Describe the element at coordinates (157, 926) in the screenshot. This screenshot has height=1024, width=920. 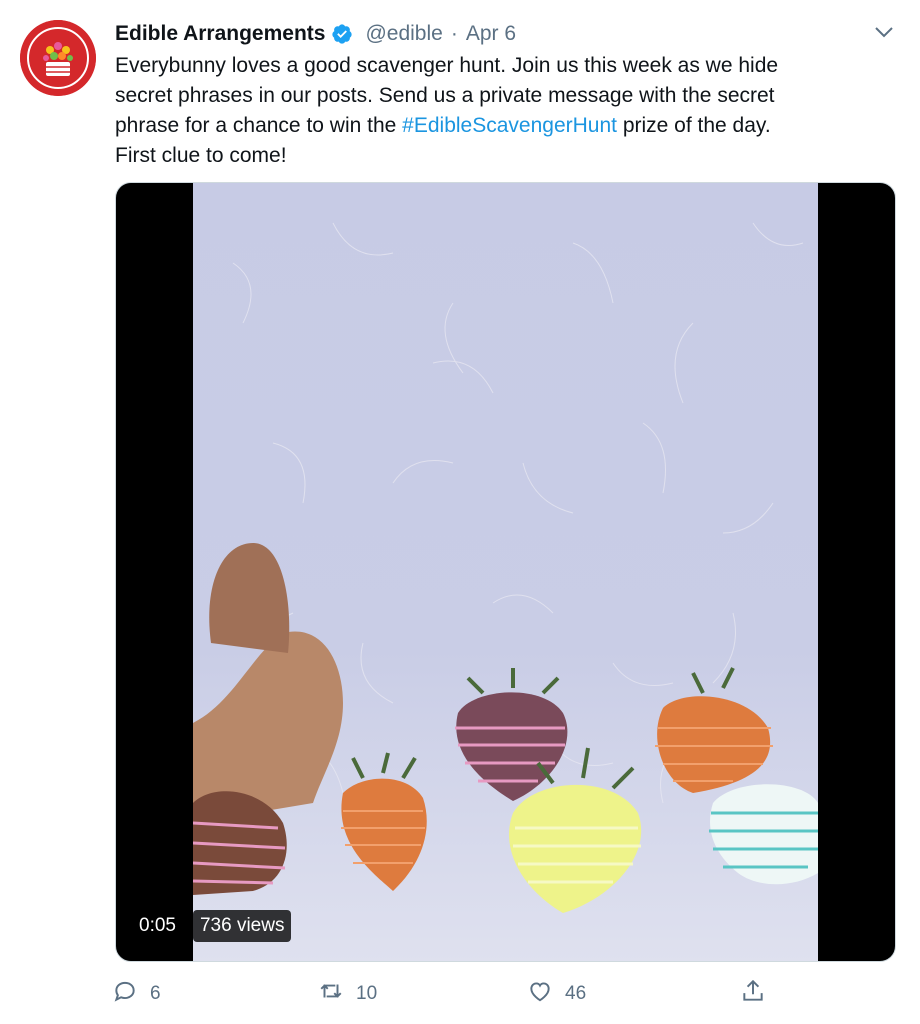
I see `video-time: 0:05` at that location.